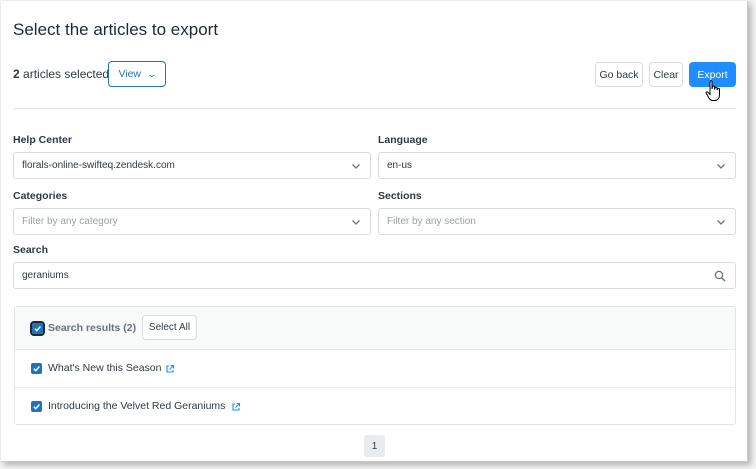 This screenshot has height=469, width=756. I want to click on selected-count-suffix: articles selected, so click(64, 74).